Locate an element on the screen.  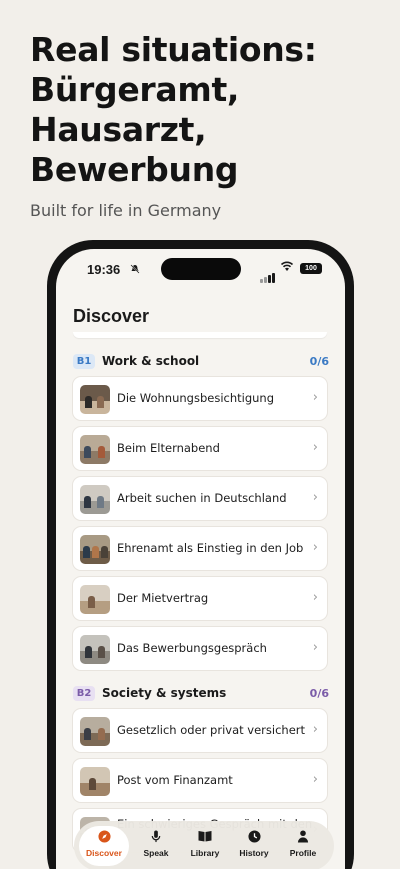
section-title: Society & systems is located at coordinates (164, 693).